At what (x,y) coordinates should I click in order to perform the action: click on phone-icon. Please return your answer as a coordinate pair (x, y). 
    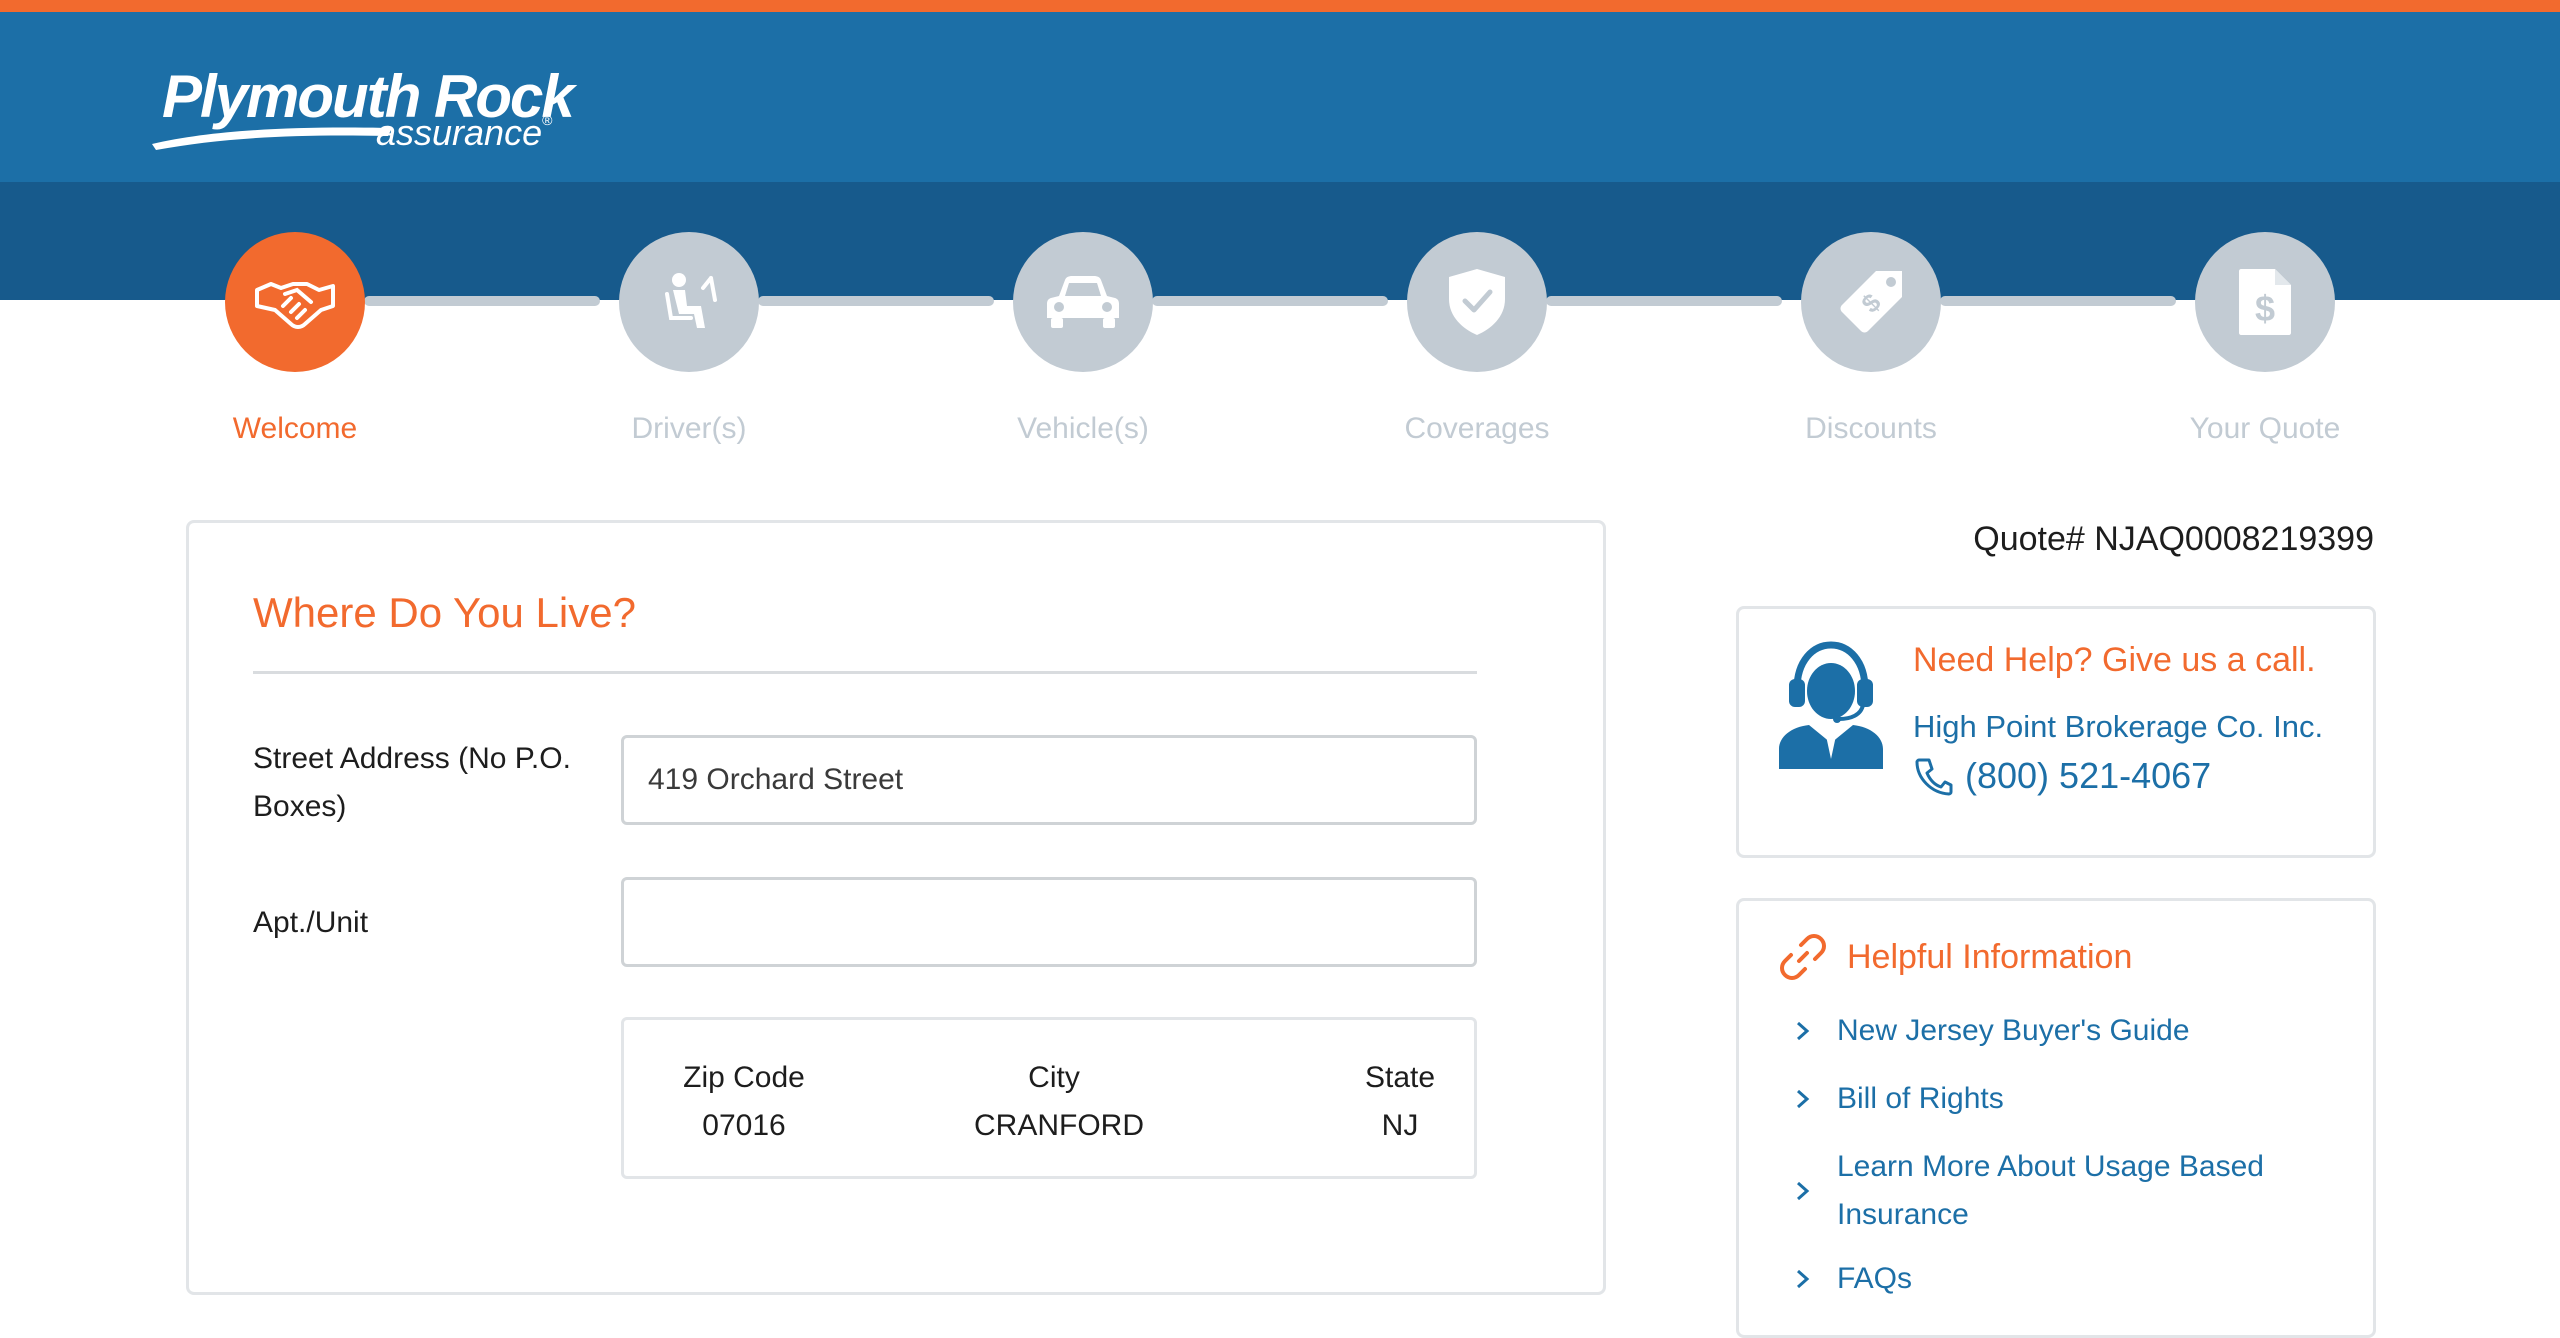
    Looking at the image, I should click on (1934, 777).